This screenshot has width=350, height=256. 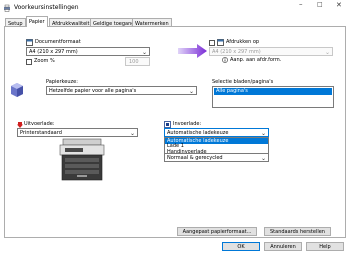 What do you see at coordinates (271, 51) in the screenshot?
I see `fit-to-select: A4 (210 x 297 mm) ⌄` at bounding box center [271, 51].